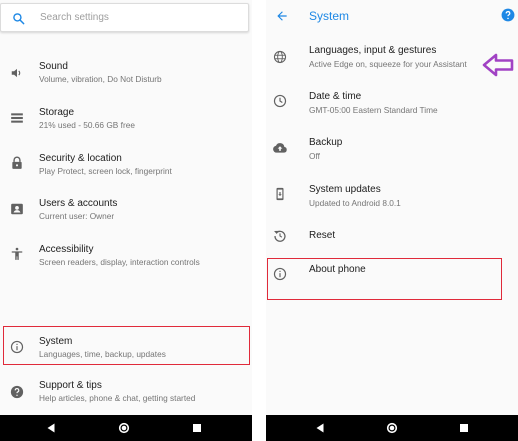  What do you see at coordinates (105, 171) in the screenshot?
I see `settings-item-subtitle: Play Protect, screen lock, fingerprint` at bounding box center [105, 171].